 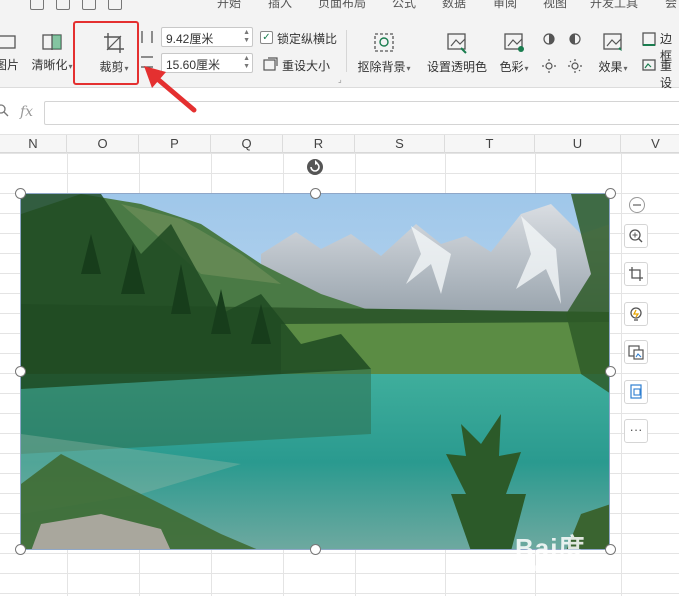 I want to click on tab-formula: 公式, so click(x=404, y=5).